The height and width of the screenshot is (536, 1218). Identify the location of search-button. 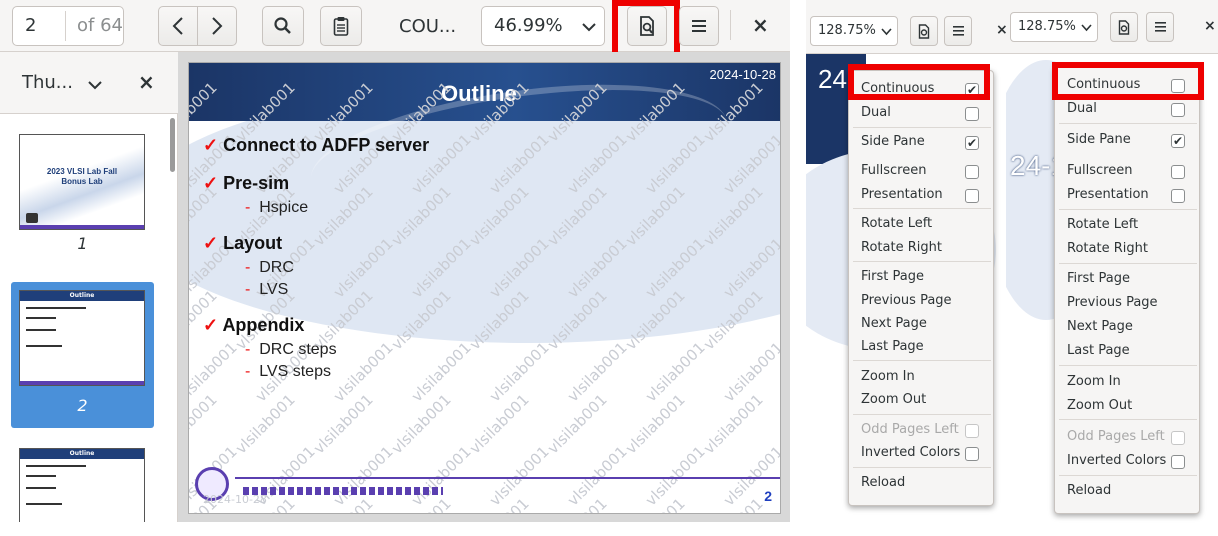
(283, 26).